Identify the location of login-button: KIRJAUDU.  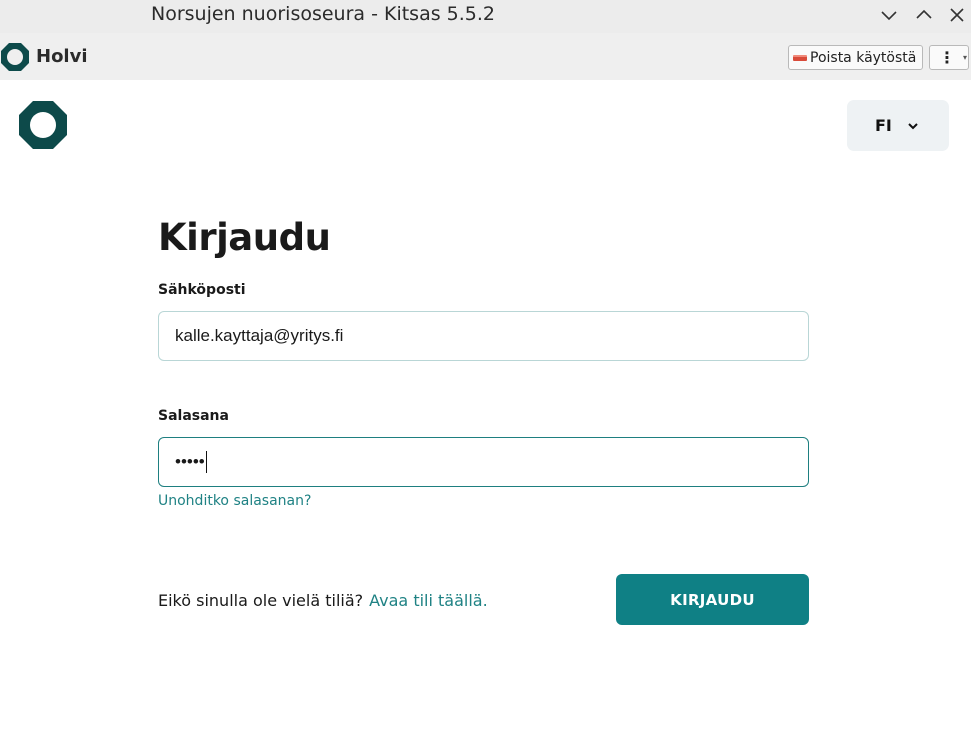
(712, 599).